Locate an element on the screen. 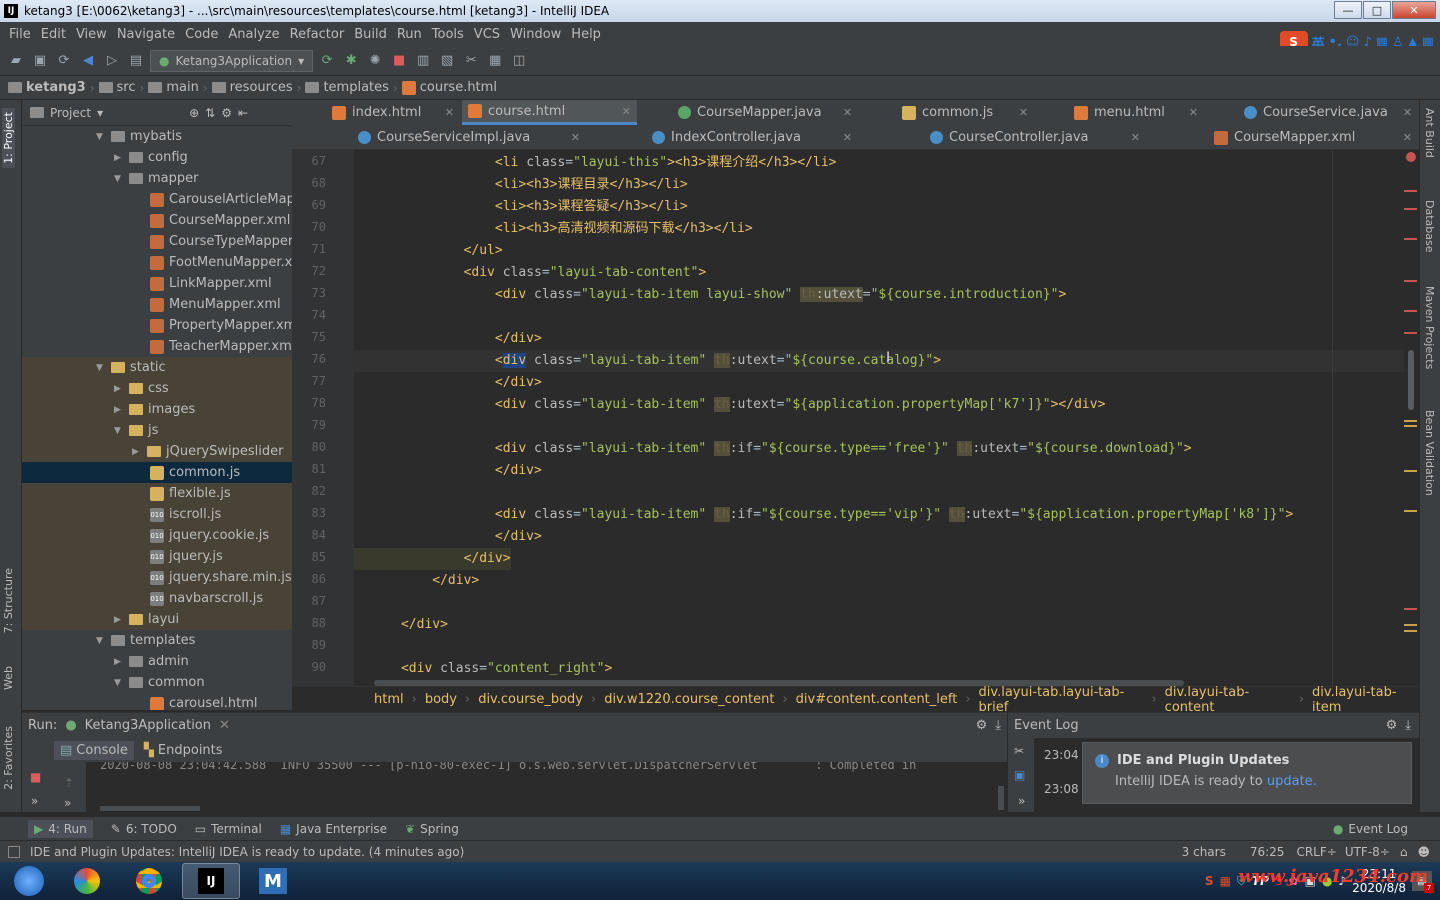 The image size is (1440, 900). menu-edit: Edit is located at coordinates (53, 34).